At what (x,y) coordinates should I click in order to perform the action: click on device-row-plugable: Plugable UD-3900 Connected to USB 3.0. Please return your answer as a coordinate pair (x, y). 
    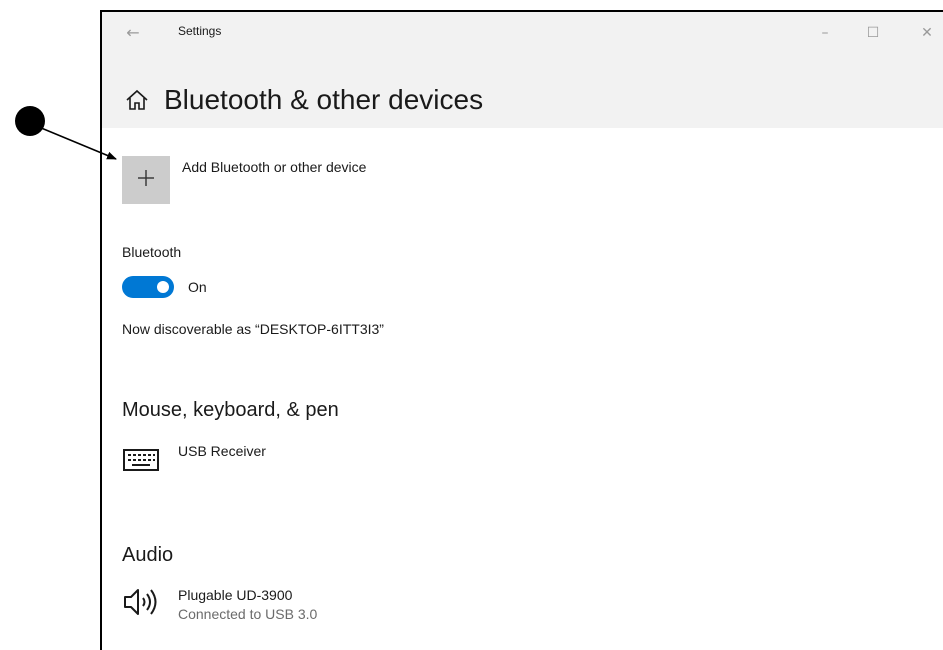
    Looking at the image, I should click on (219, 605).